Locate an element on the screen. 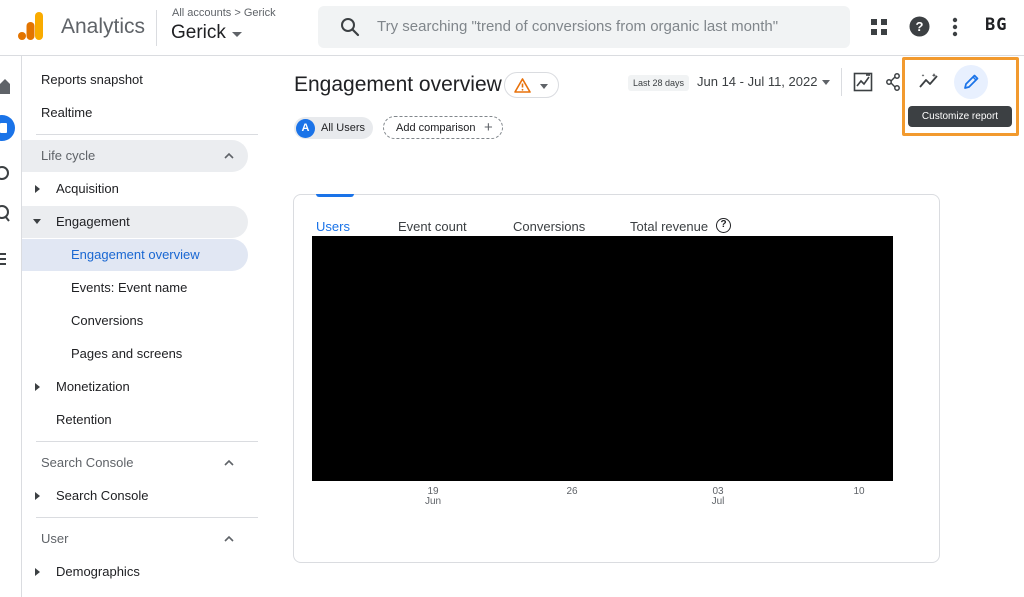 This screenshot has height=597, width=1024. x-axis-tick: 10 is located at coordinates (859, 491).